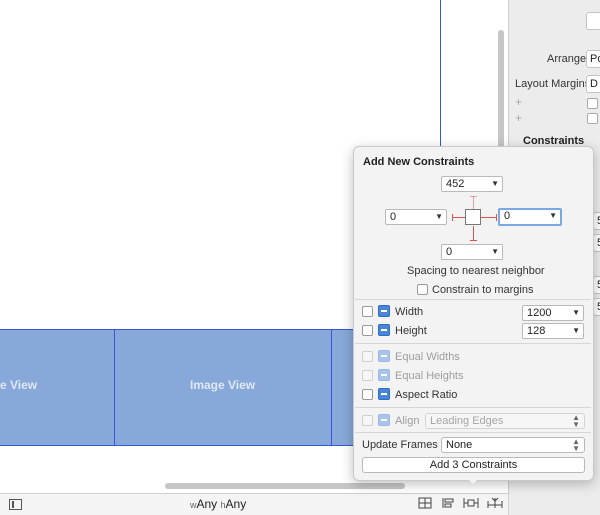 Image resolution: width=600 pixels, height=515 pixels. I want to click on align-checkbox, so click(367, 420).